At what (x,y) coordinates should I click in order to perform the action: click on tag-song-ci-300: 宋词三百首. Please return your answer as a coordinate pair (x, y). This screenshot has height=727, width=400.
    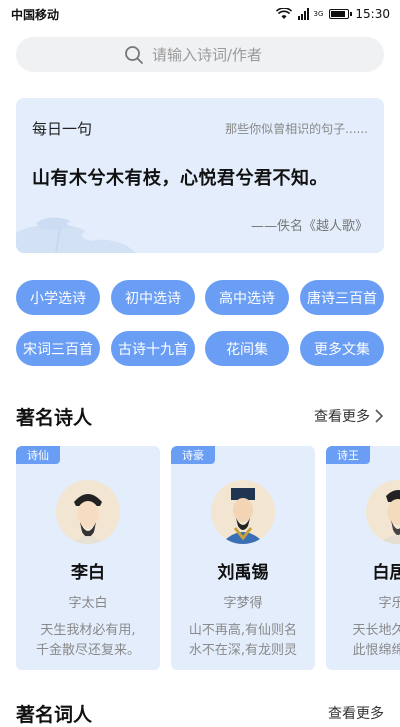
    Looking at the image, I should click on (58, 348).